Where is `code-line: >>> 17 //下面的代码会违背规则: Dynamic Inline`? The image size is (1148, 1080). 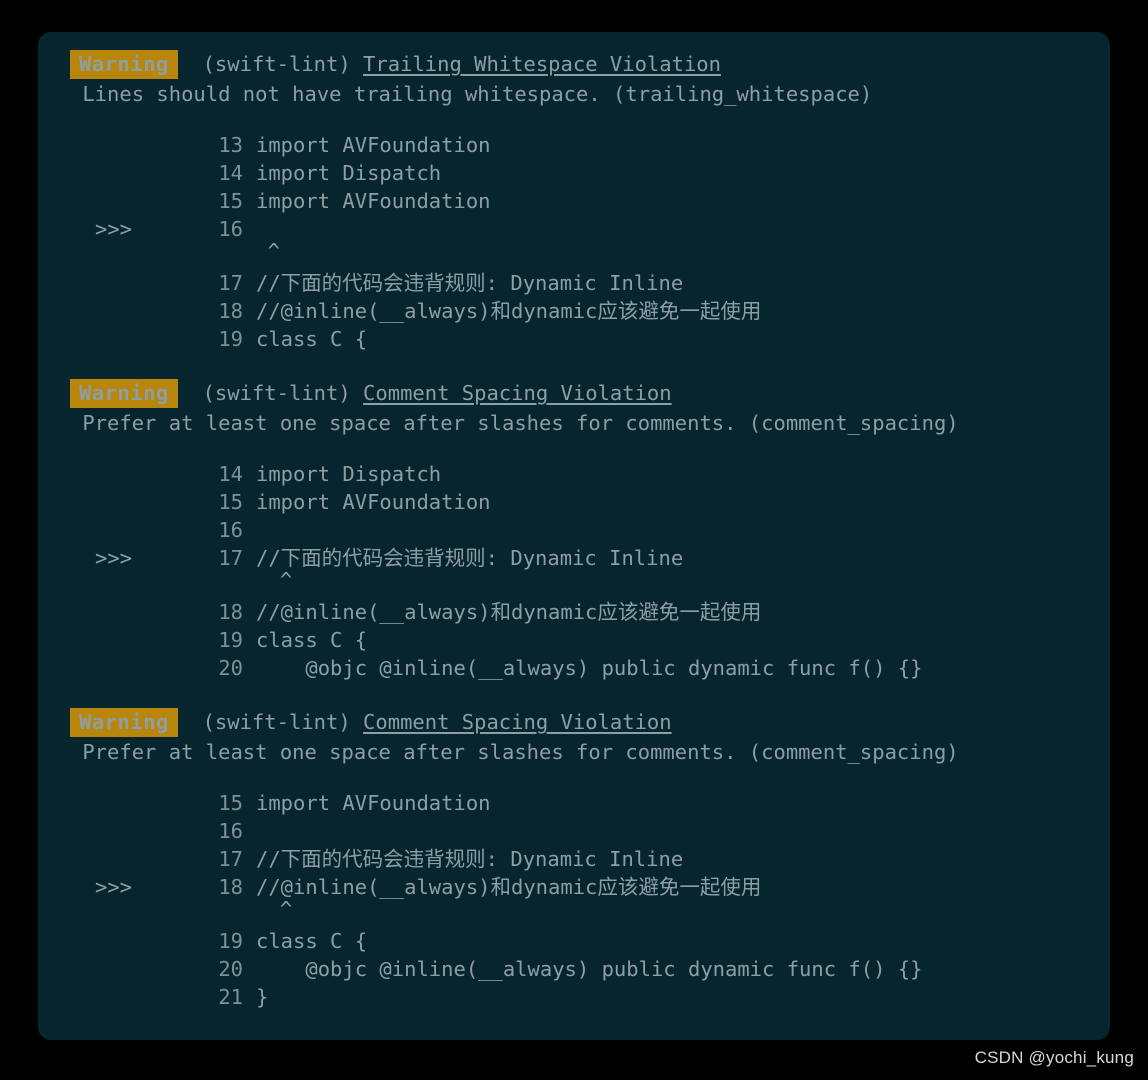 code-line: >>> 17 //下面的代码会违背规则: Dynamic Inline is located at coordinates (574, 558).